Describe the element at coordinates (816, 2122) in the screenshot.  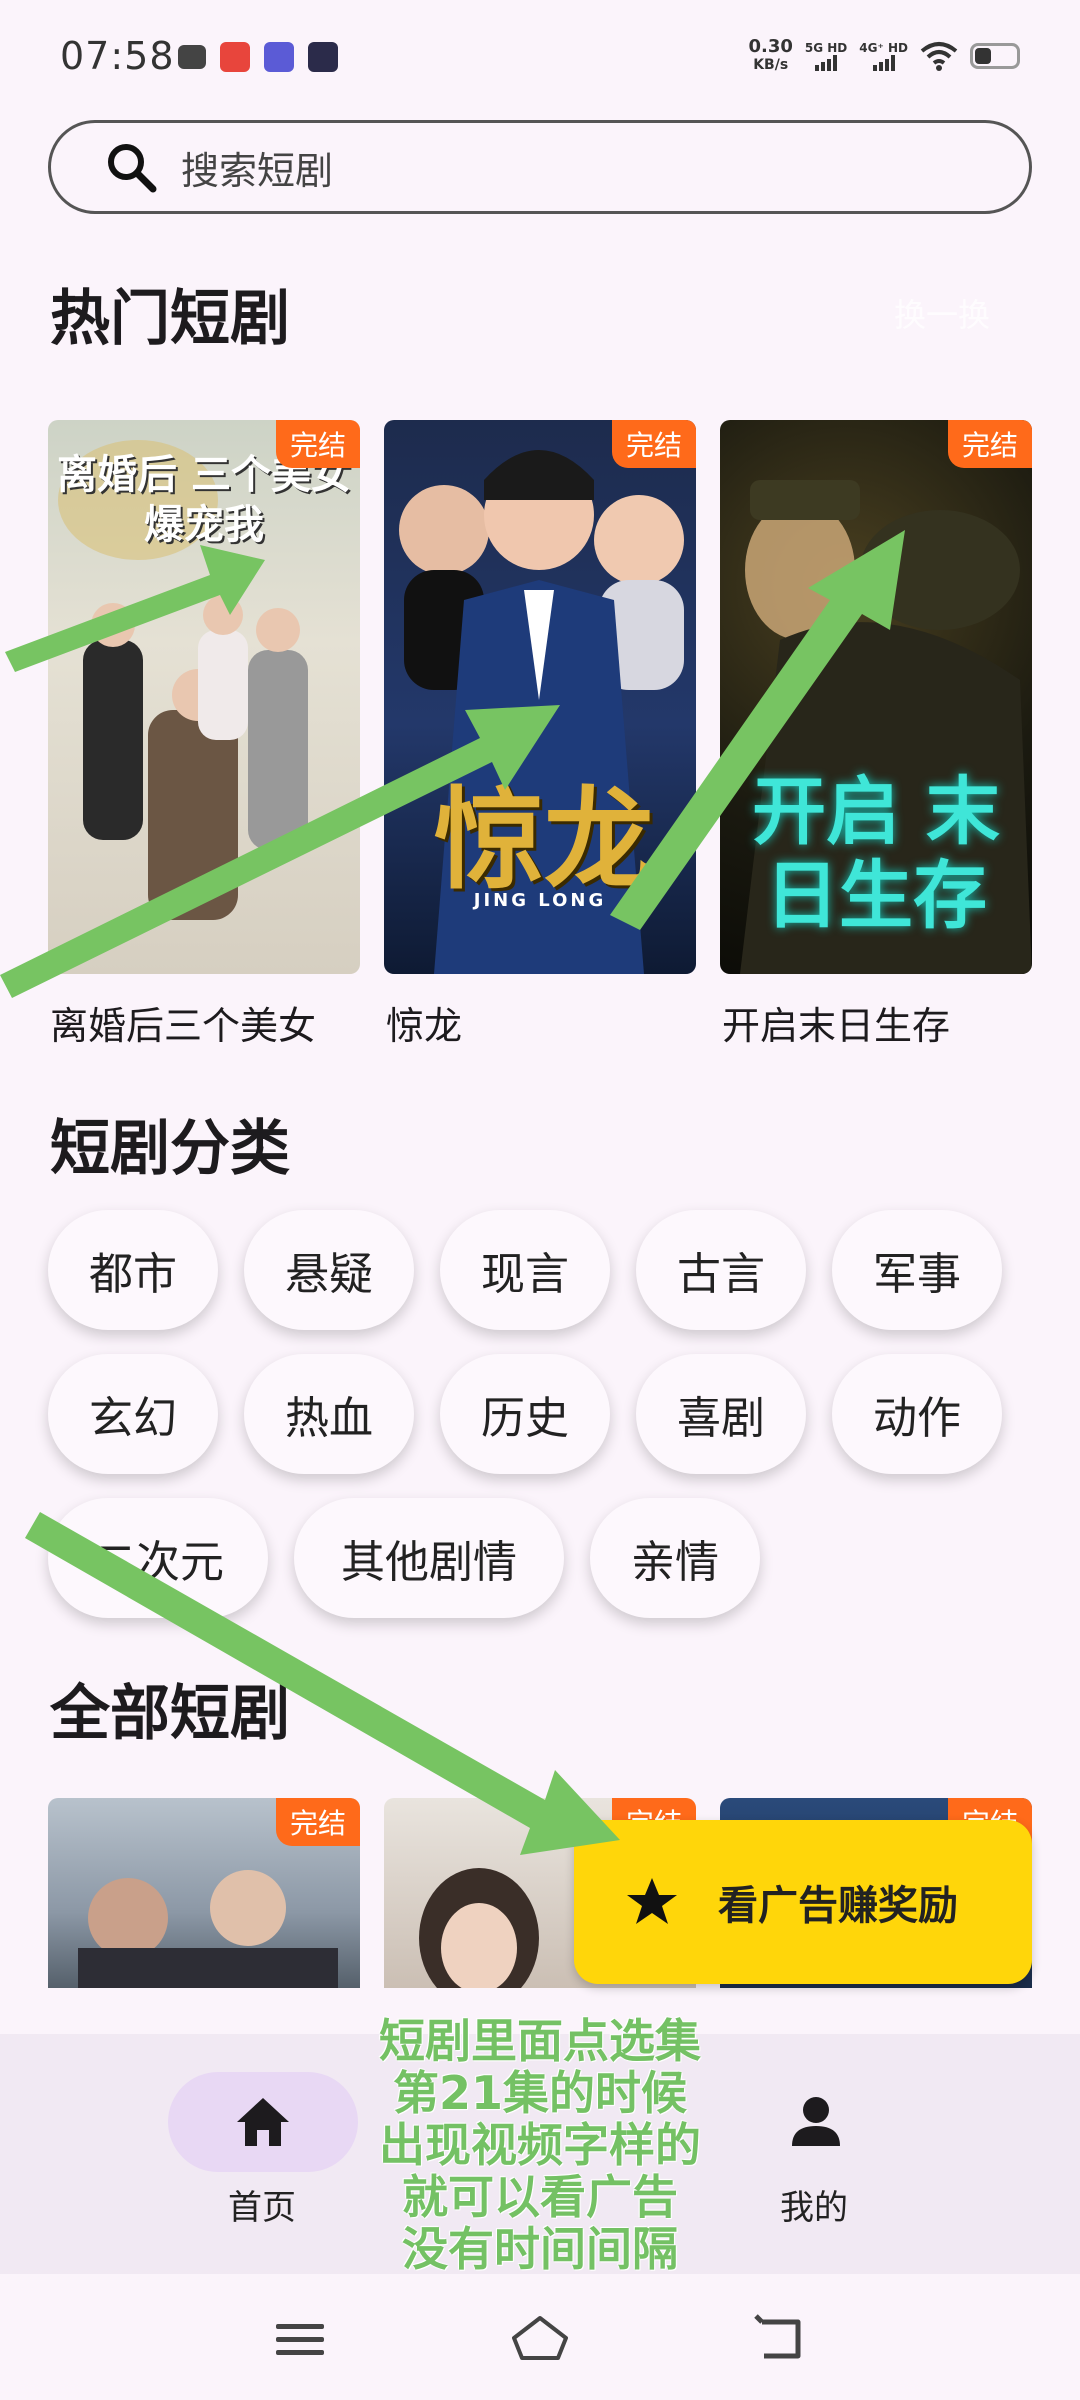
I see `person-icon` at that location.